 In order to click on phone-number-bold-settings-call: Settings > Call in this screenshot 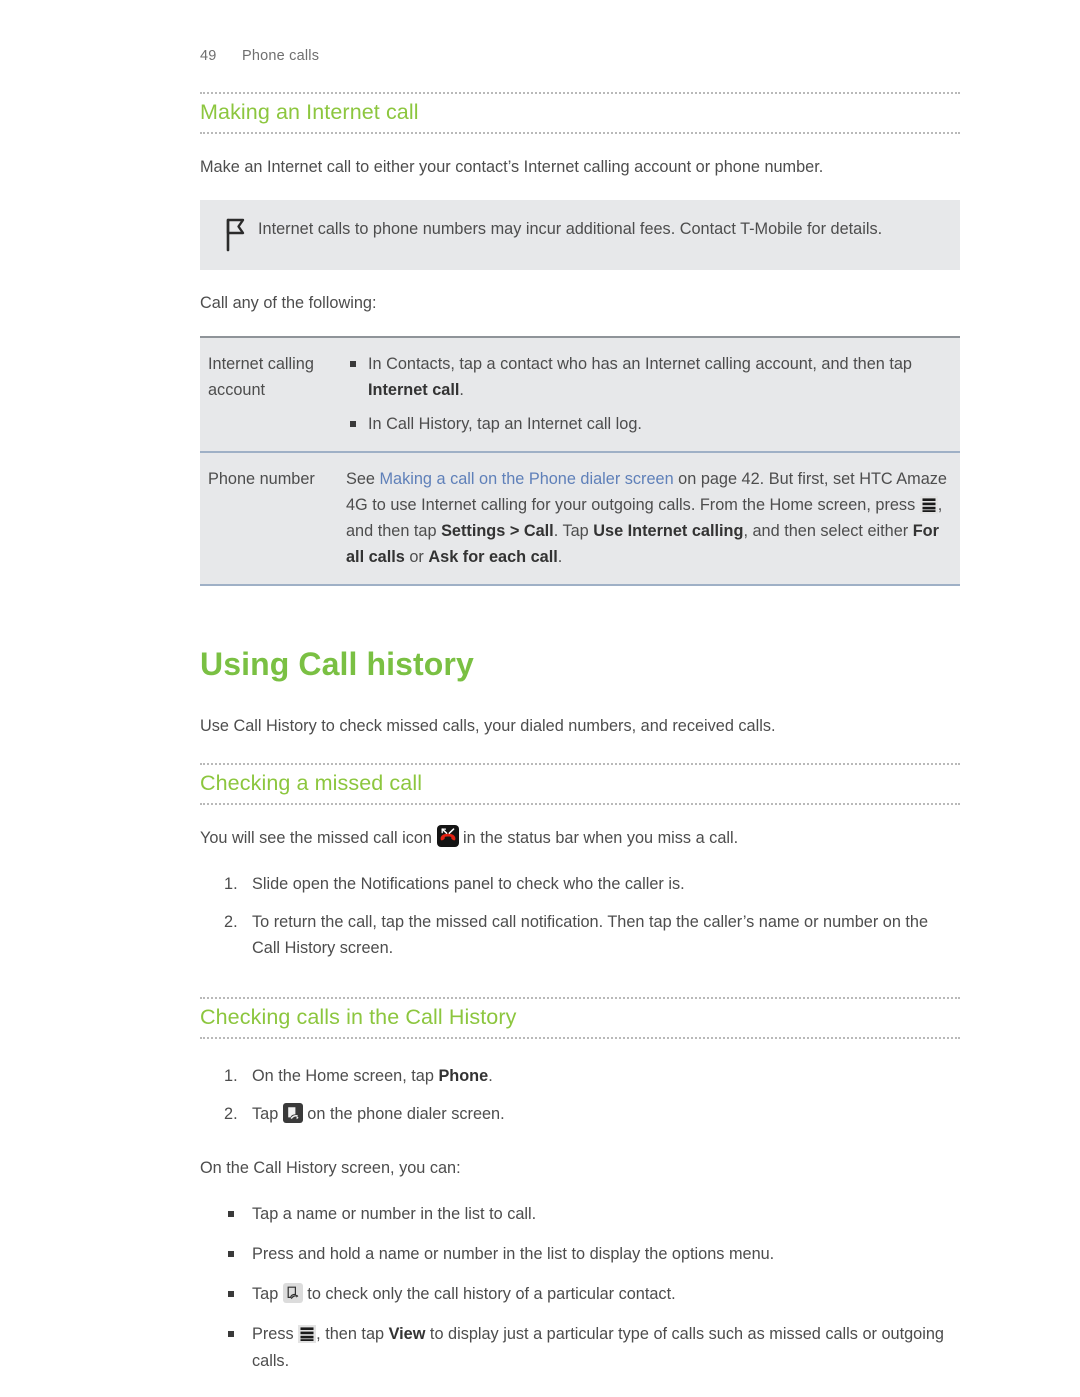, I will do `click(497, 531)`.